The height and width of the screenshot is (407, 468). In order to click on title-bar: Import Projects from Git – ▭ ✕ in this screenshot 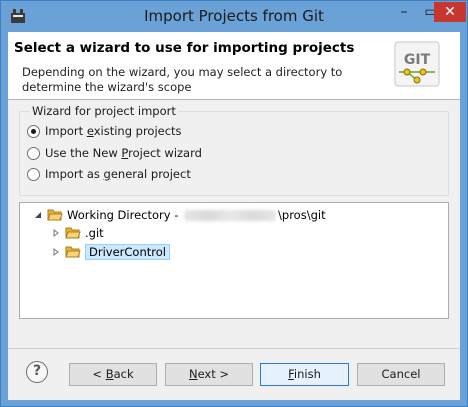, I will do `click(234, 16)`.